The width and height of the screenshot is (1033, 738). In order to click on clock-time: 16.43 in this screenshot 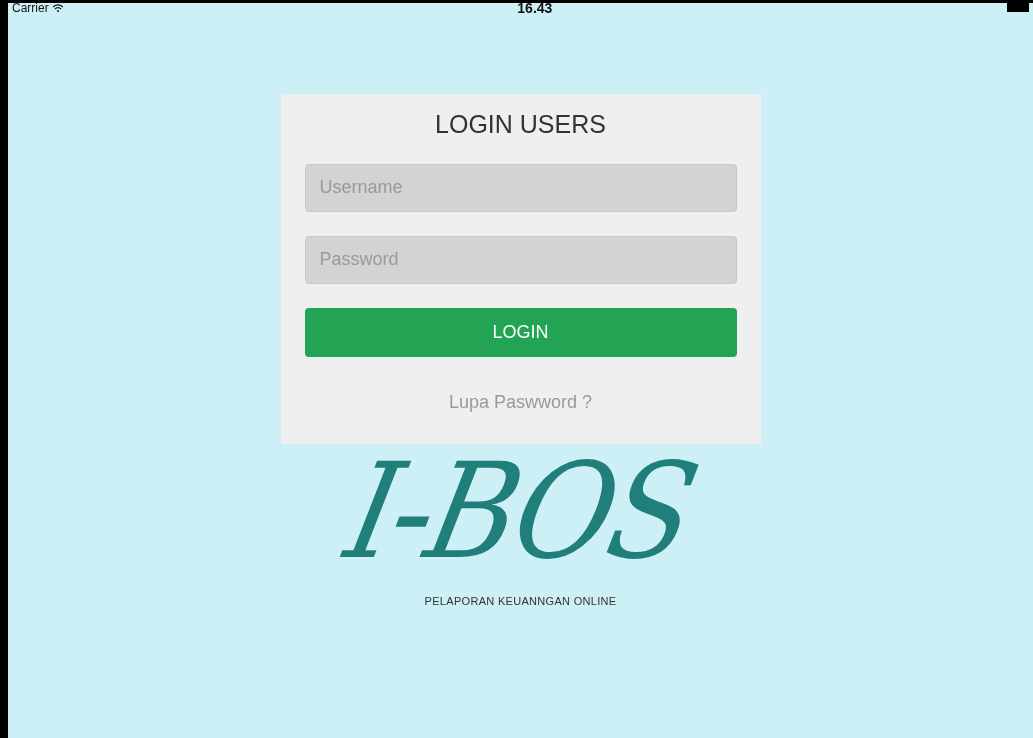, I will do `click(535, 8)`.